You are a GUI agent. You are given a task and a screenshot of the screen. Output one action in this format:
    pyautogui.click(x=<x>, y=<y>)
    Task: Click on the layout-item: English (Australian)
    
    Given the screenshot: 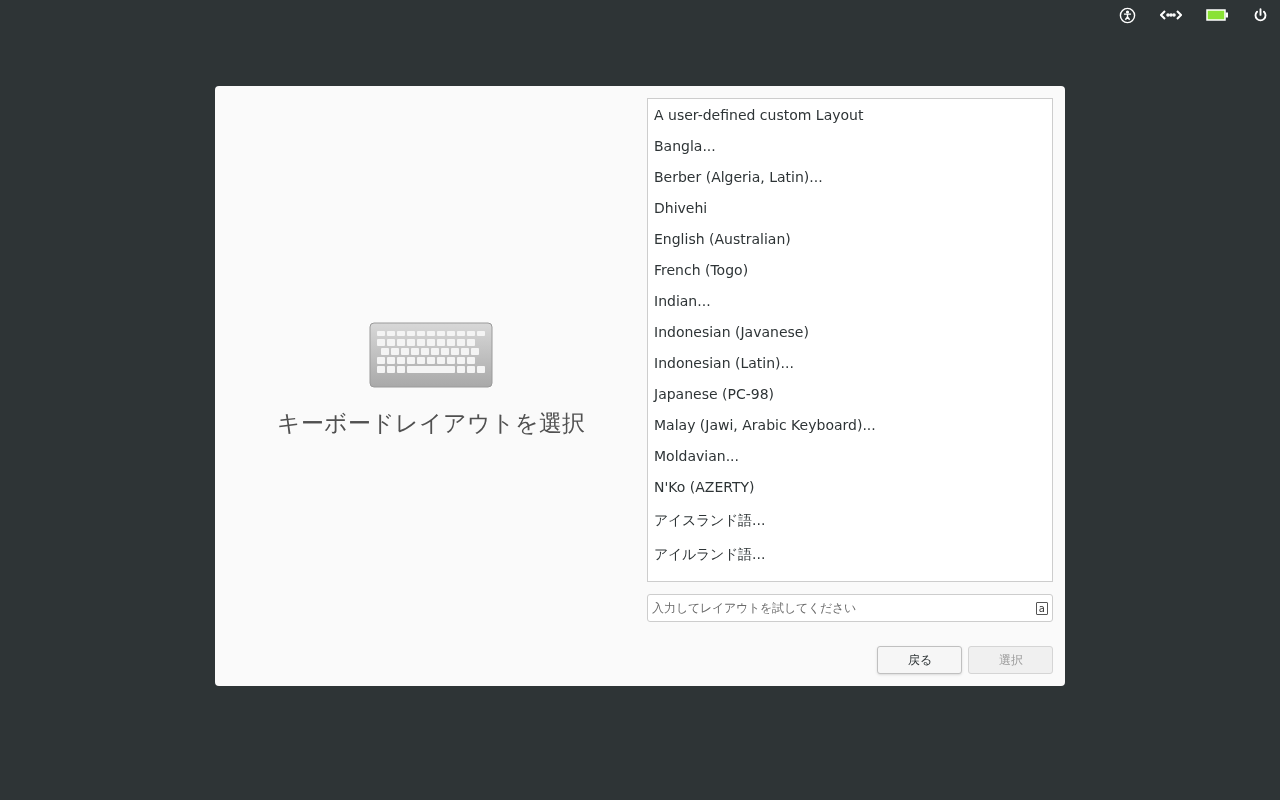 What is the action you would take?
    pyautogui.click(x=850, y=239)
    